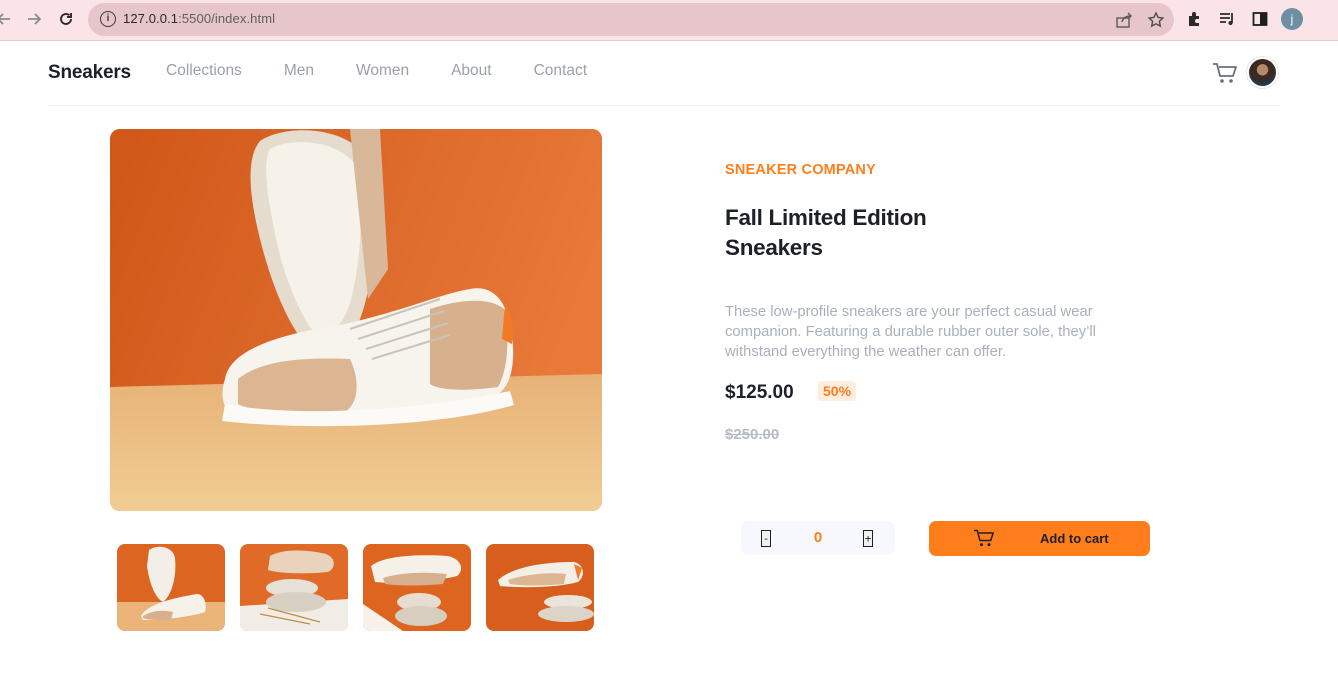  I want to click on discount-badge: 50%, so click(837, 391).